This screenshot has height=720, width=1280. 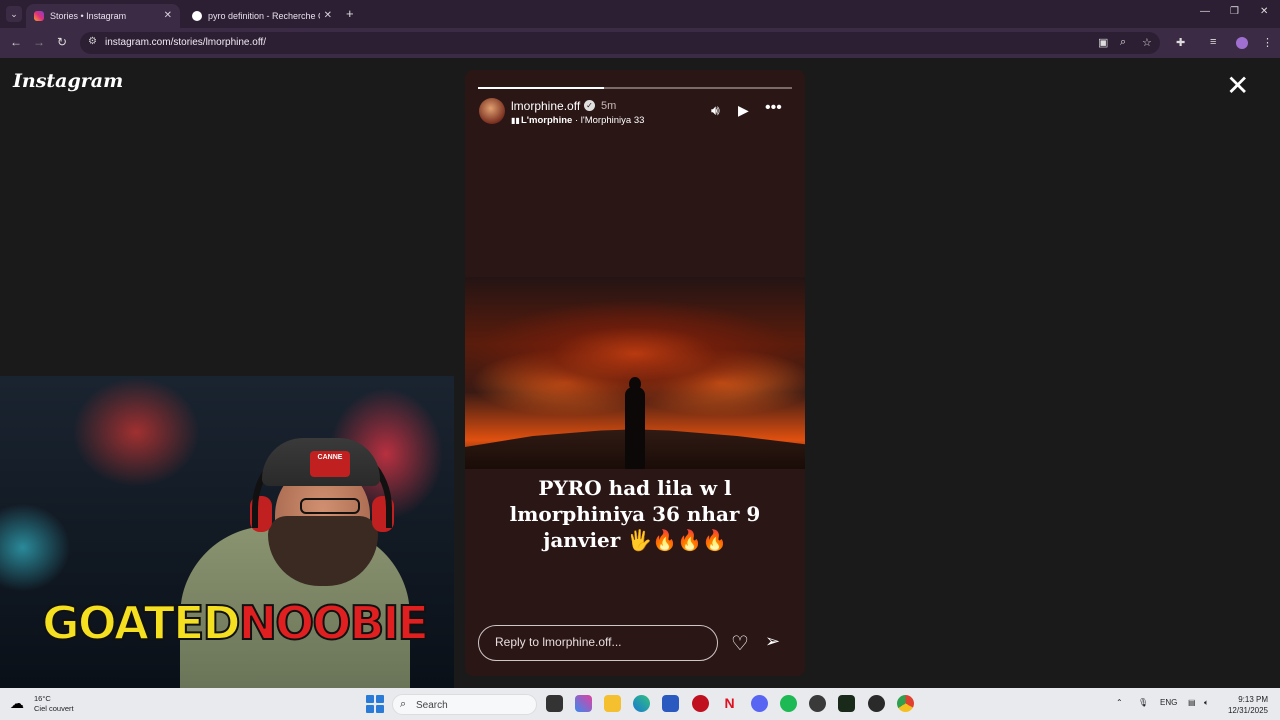 What do you see at coordinates (541, 88) in the screenshot?
I see `story-progress-fill` at bounding box center [541, 88].